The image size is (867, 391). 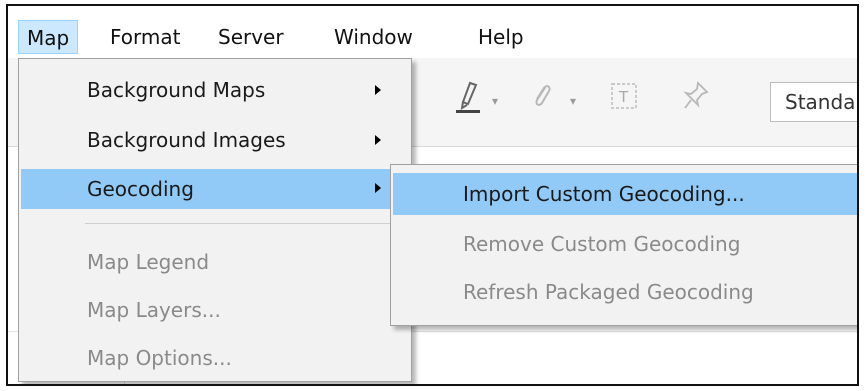 What do you see at coordinates (48, 37) in the screenshot?
I see `menu-map: Map` at bounding box center [48, 37].